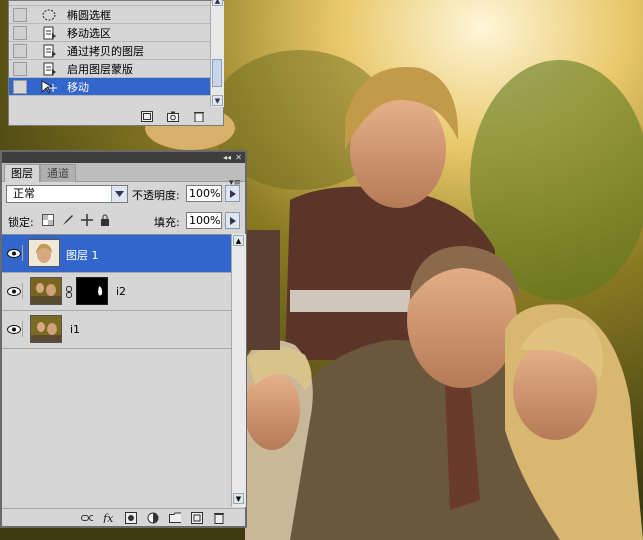 The width and height of the screenshot is (643, 540). What do you see at coordinates (89, 15) in the screenshot?
I see `history-item-label: 椭圆选框` at bounding box center [89, 15].